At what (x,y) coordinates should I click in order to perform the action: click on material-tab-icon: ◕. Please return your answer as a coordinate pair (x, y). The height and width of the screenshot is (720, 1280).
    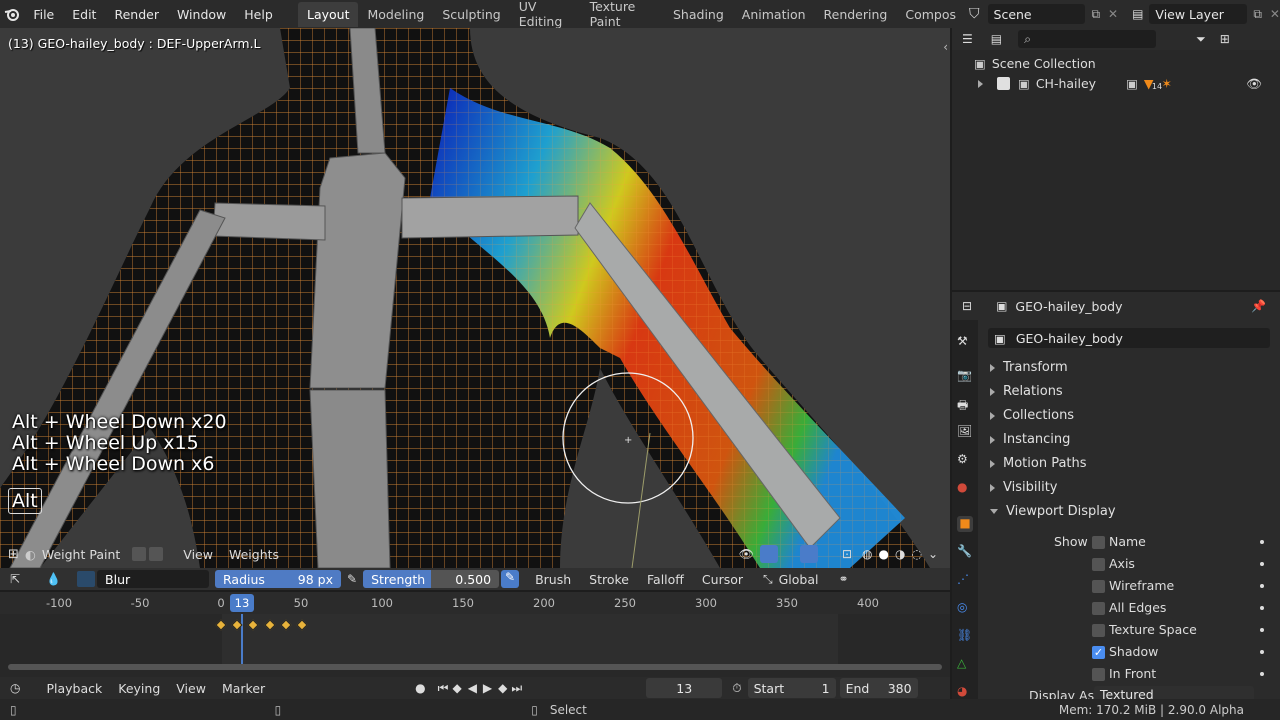
    Looking at the image, I should click on (965, 692).